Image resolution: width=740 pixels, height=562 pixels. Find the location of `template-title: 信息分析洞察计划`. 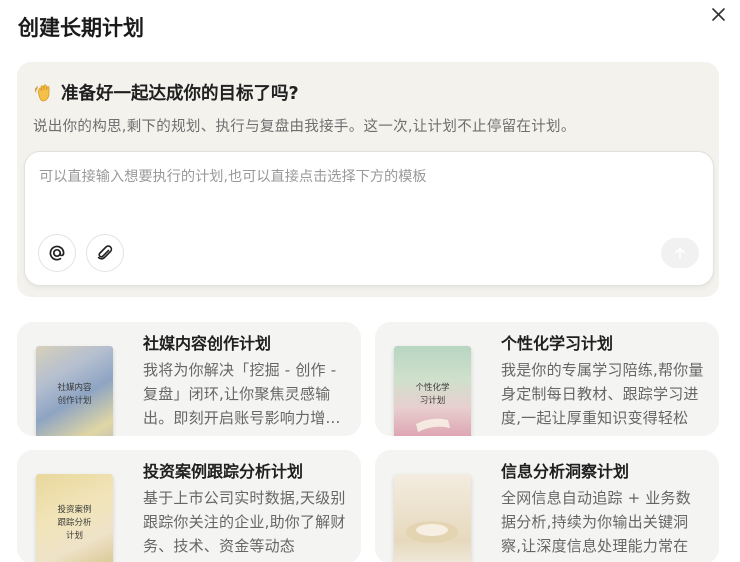

template-title: 信息分析洞察计划 is located at coordinates (565, 471).